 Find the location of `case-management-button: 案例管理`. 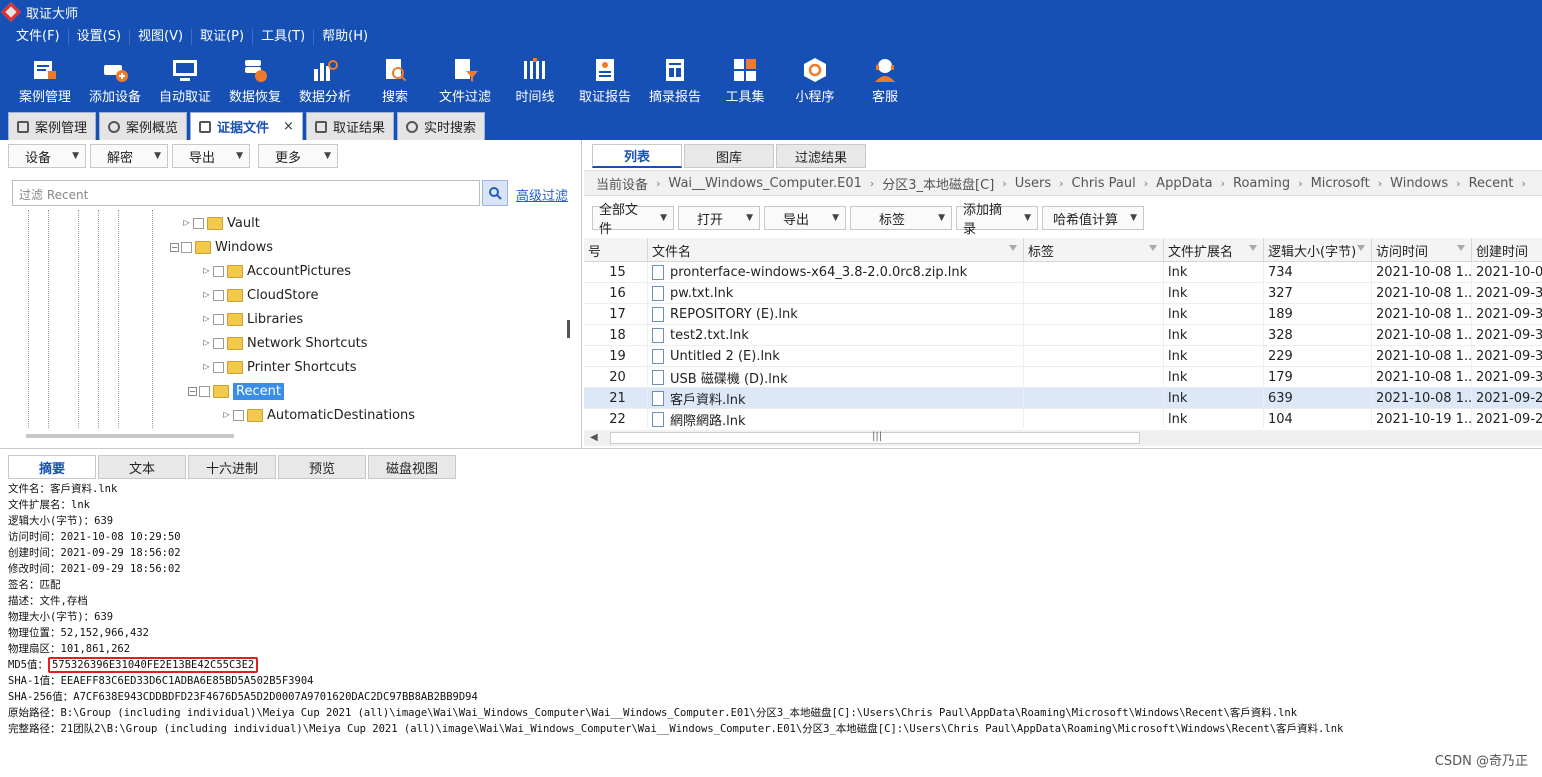

case-management-button: 案例管理 is located at coordinates (45, 80).